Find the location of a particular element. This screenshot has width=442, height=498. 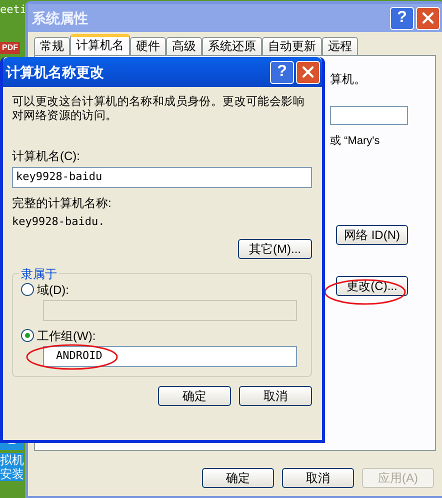

tab: 硬件 is located at coordinates (148, 46).